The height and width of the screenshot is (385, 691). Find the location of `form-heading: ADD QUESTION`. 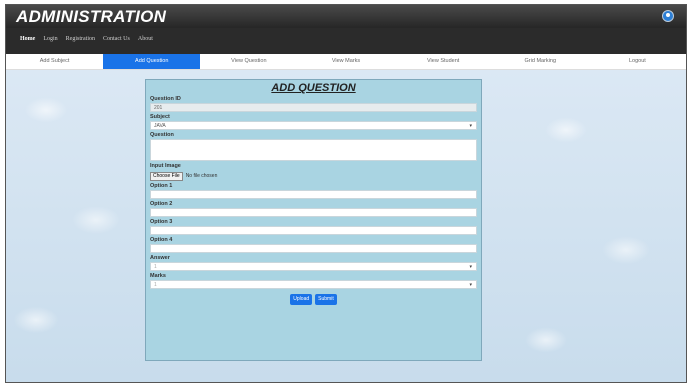

form-heading: ADD QUESTION is located at coordinates (313, 88).